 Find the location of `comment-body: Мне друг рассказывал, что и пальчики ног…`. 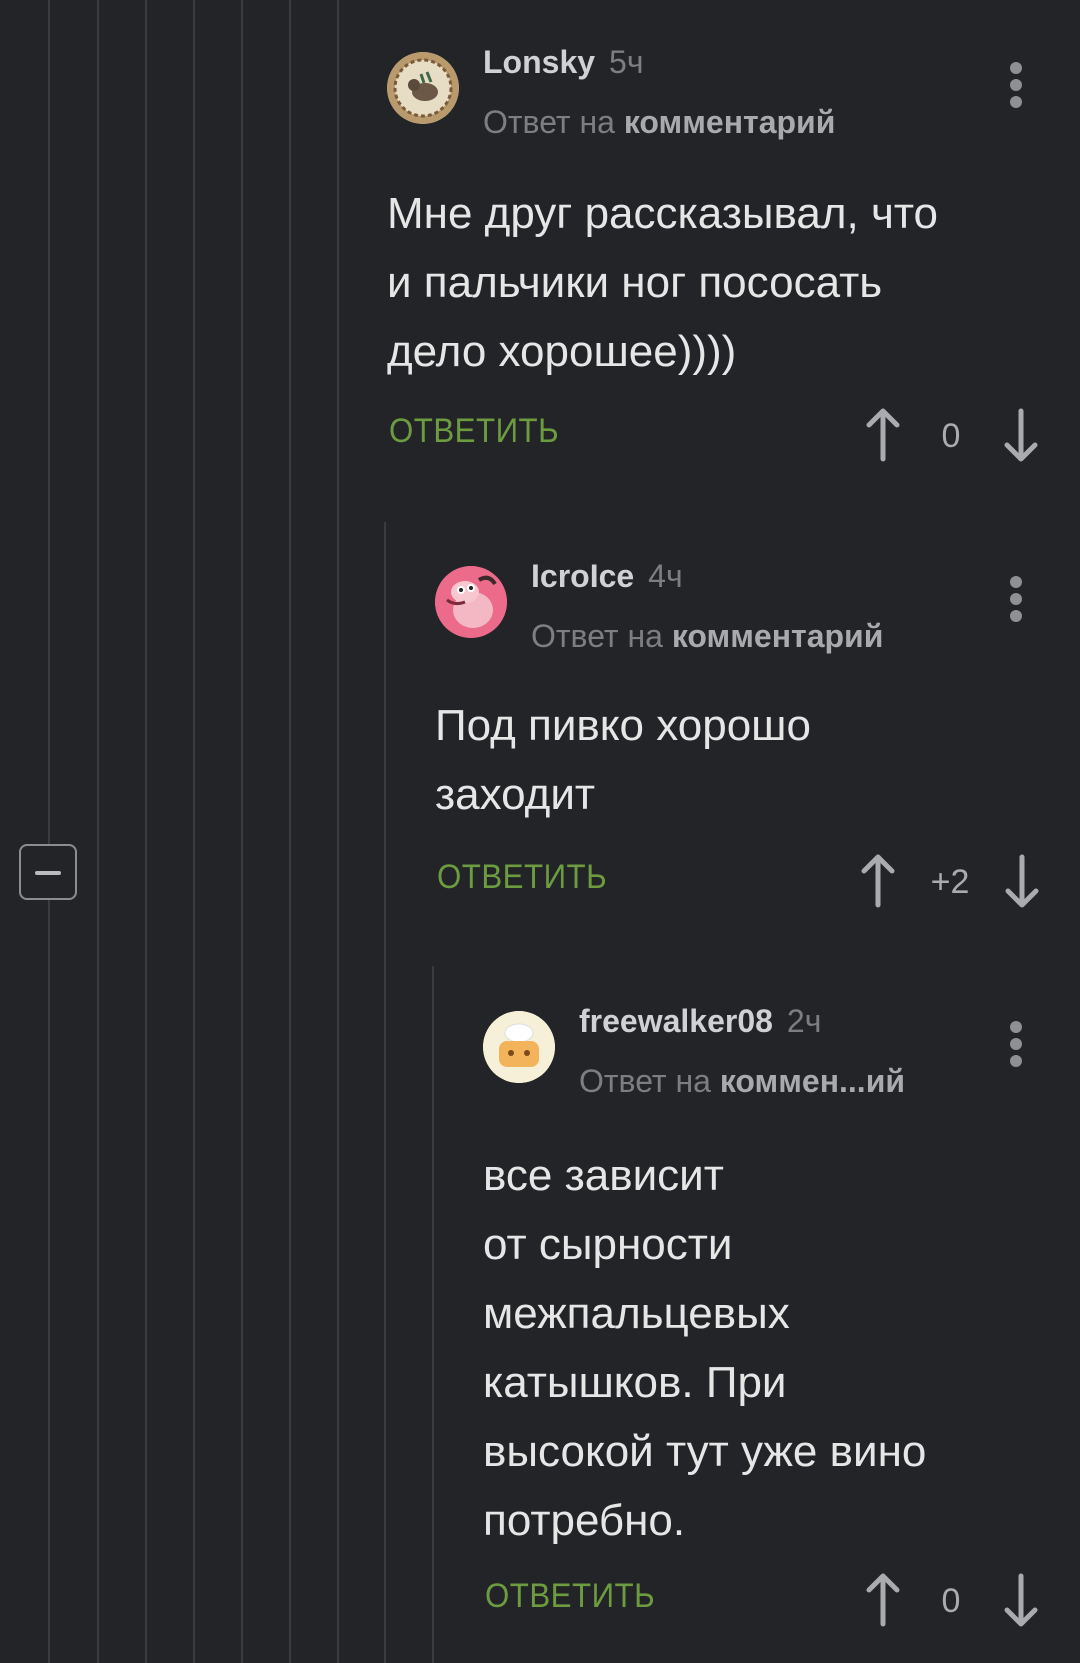

comment-body: Мне друг рассказывал, что и пальчики ног… is located at coordinates (663, 282).